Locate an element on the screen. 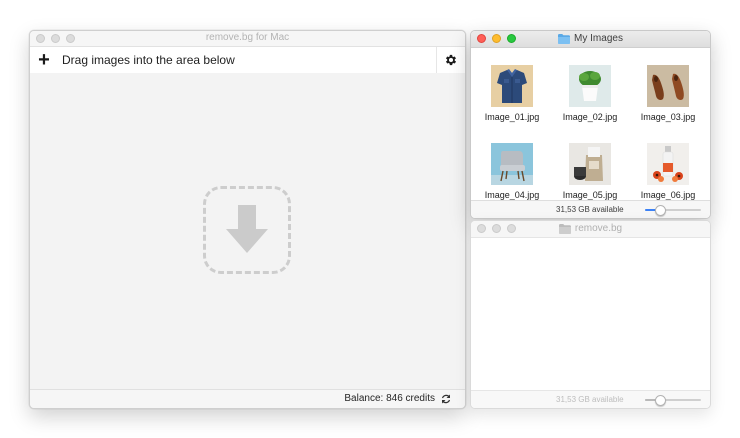 The height and width of the screenshot is (438, 740). shoes-thumbnail is located at coordinates (668, 86).